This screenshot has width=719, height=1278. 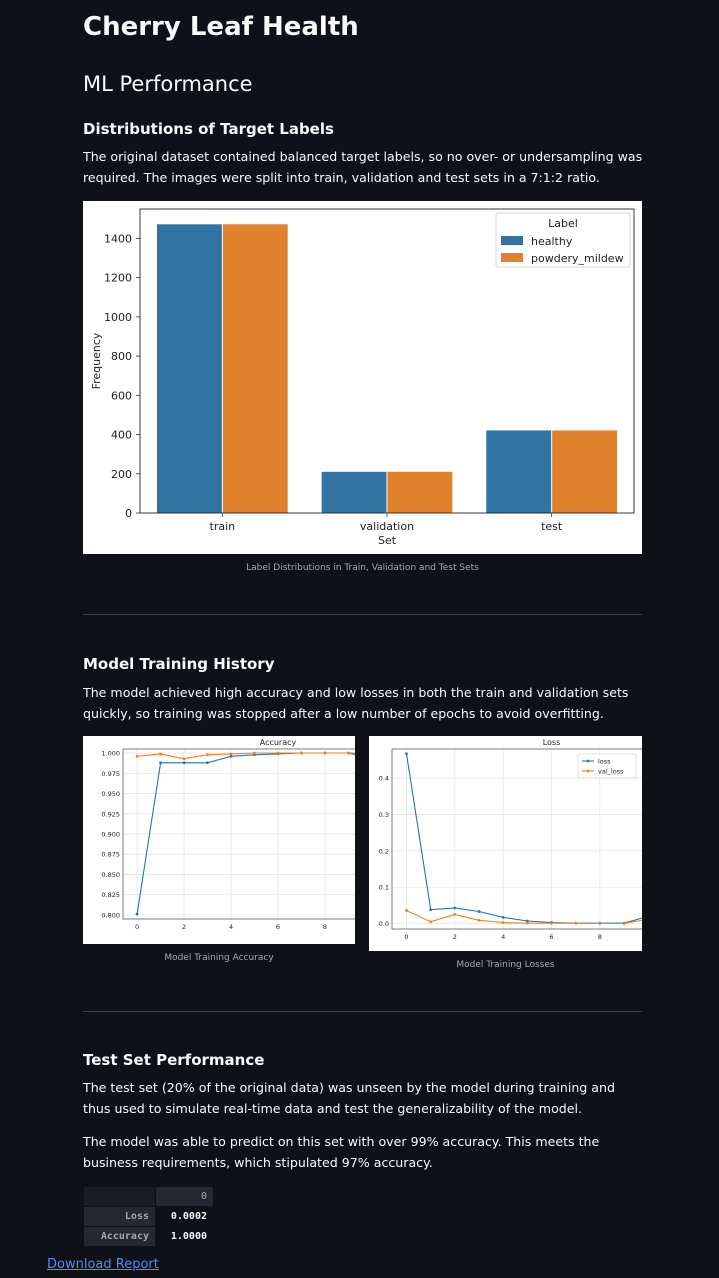 I want to click on table-header-row: 0, so click(x=148, y=1196).